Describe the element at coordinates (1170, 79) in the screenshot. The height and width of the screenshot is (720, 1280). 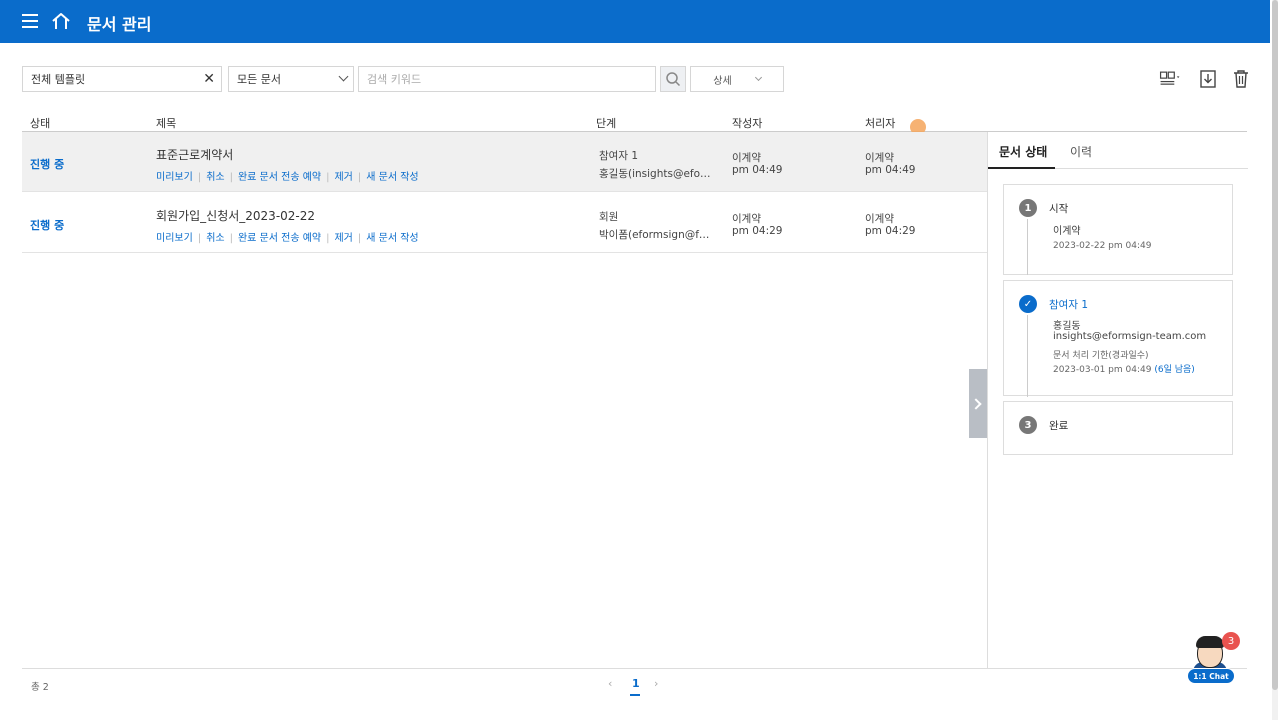
I see `column-layout-icon` at that location.